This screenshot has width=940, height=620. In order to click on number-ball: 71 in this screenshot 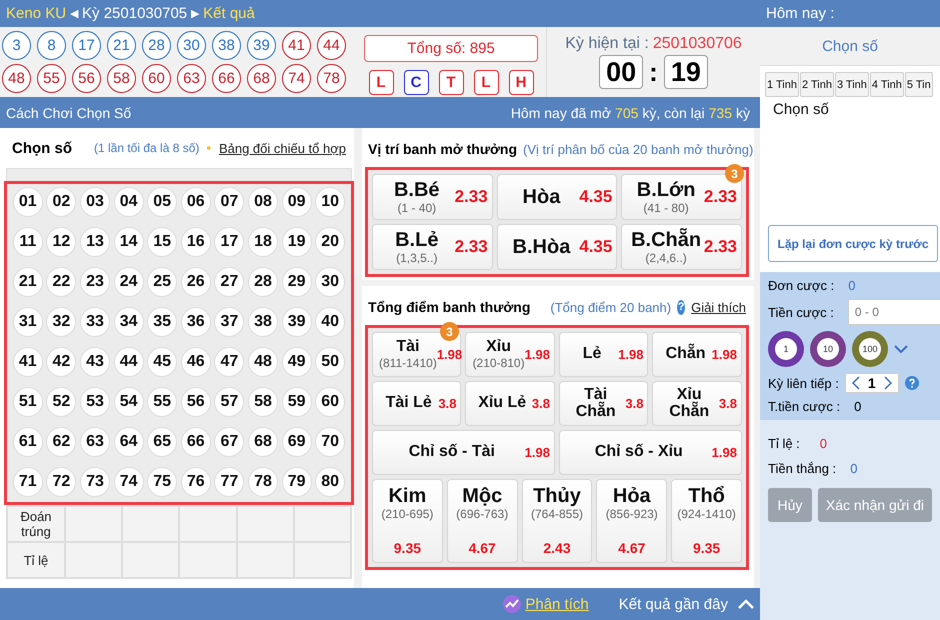, I will do `click(27, 482)`.